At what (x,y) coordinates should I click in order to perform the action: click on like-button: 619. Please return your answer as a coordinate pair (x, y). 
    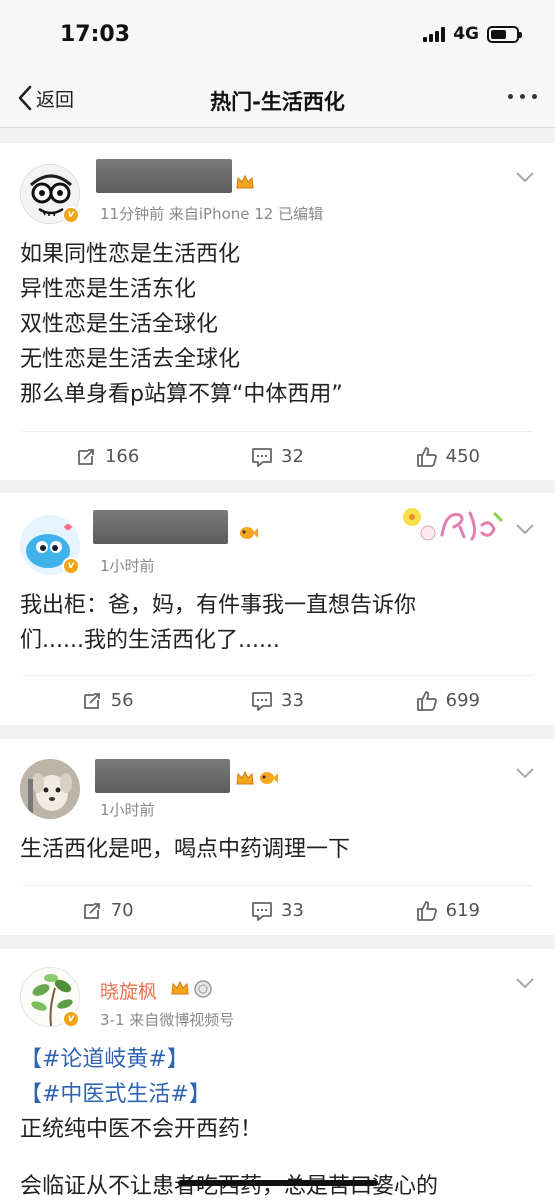
    Looking at the image, I should click on (448, 910).